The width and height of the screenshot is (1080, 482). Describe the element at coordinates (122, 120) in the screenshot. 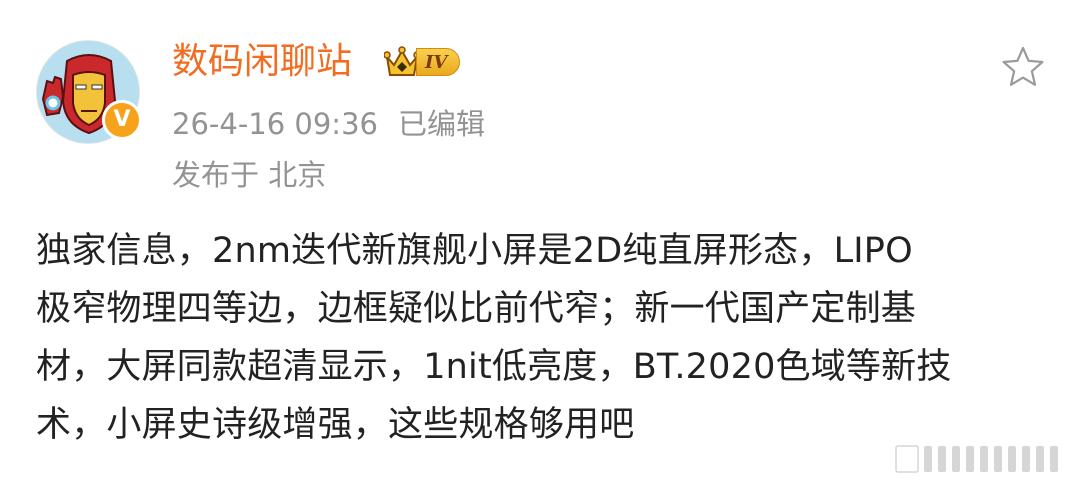

I see `verified-badge-icon: V` at that location.